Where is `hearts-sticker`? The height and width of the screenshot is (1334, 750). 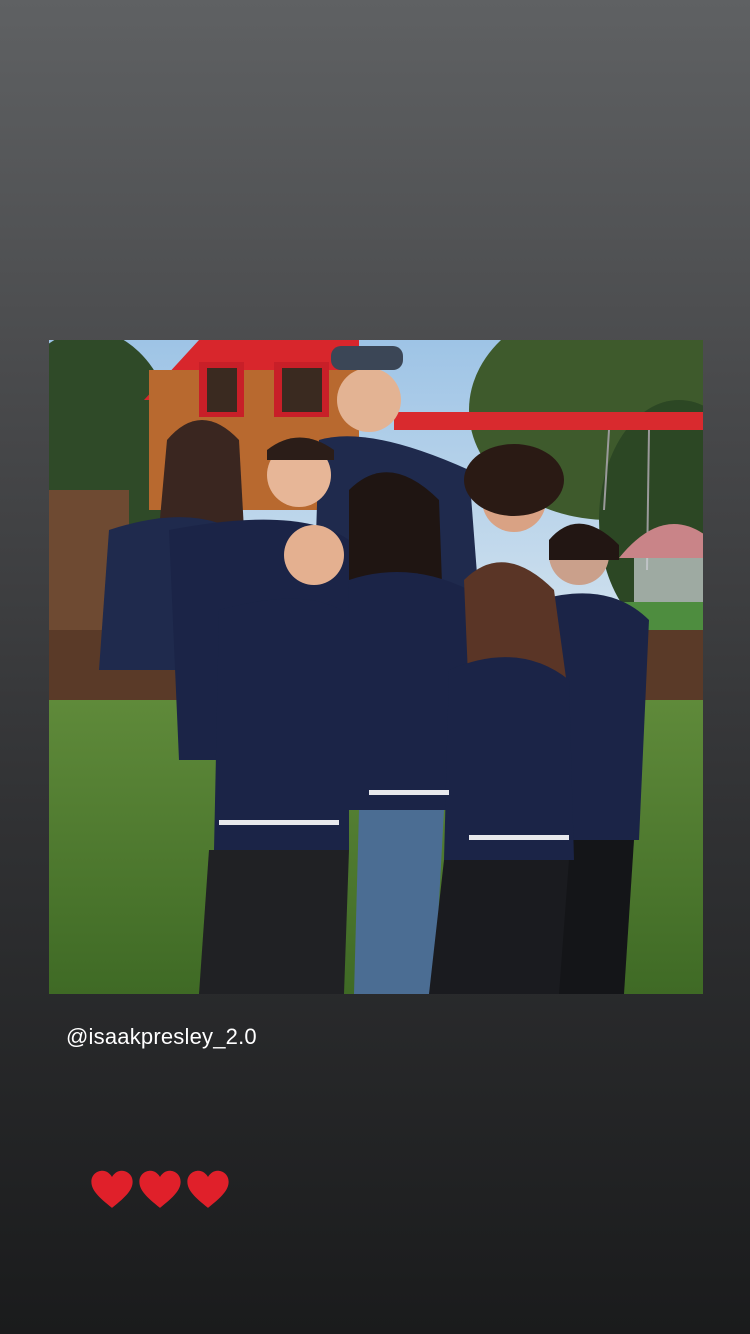
hearts-sticker is located at coordinates (160, 1190).